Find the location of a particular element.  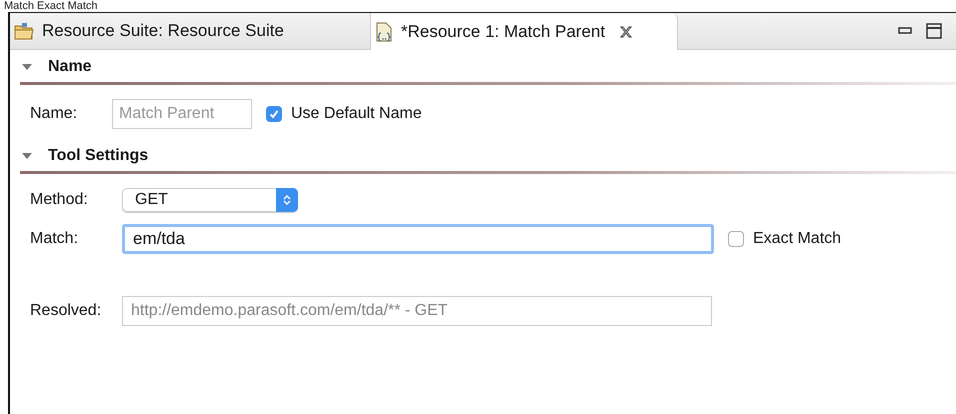

maximize-icon is located at coordinates (934, 31).